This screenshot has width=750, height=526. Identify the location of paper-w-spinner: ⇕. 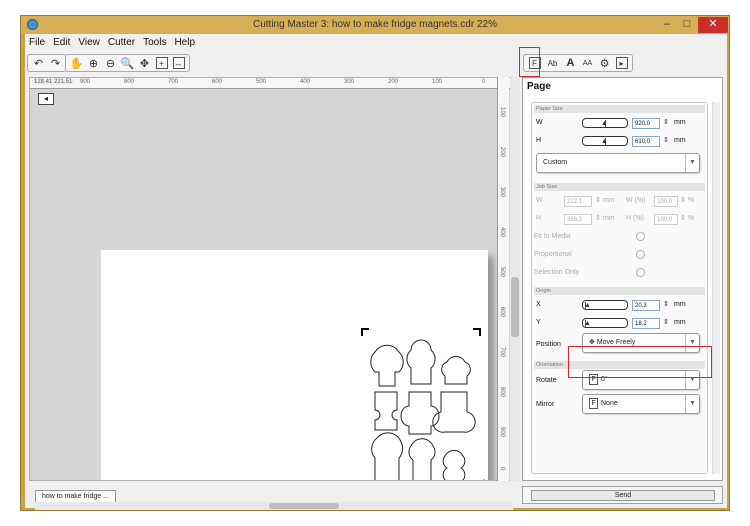
(666, 123).